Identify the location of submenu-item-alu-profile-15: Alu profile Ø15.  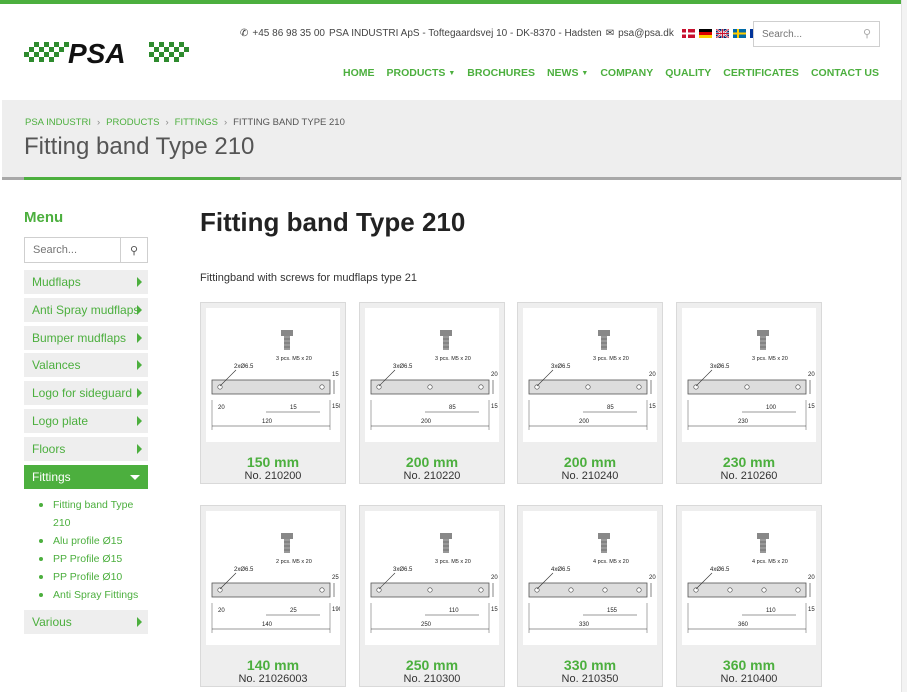
(92, 541).